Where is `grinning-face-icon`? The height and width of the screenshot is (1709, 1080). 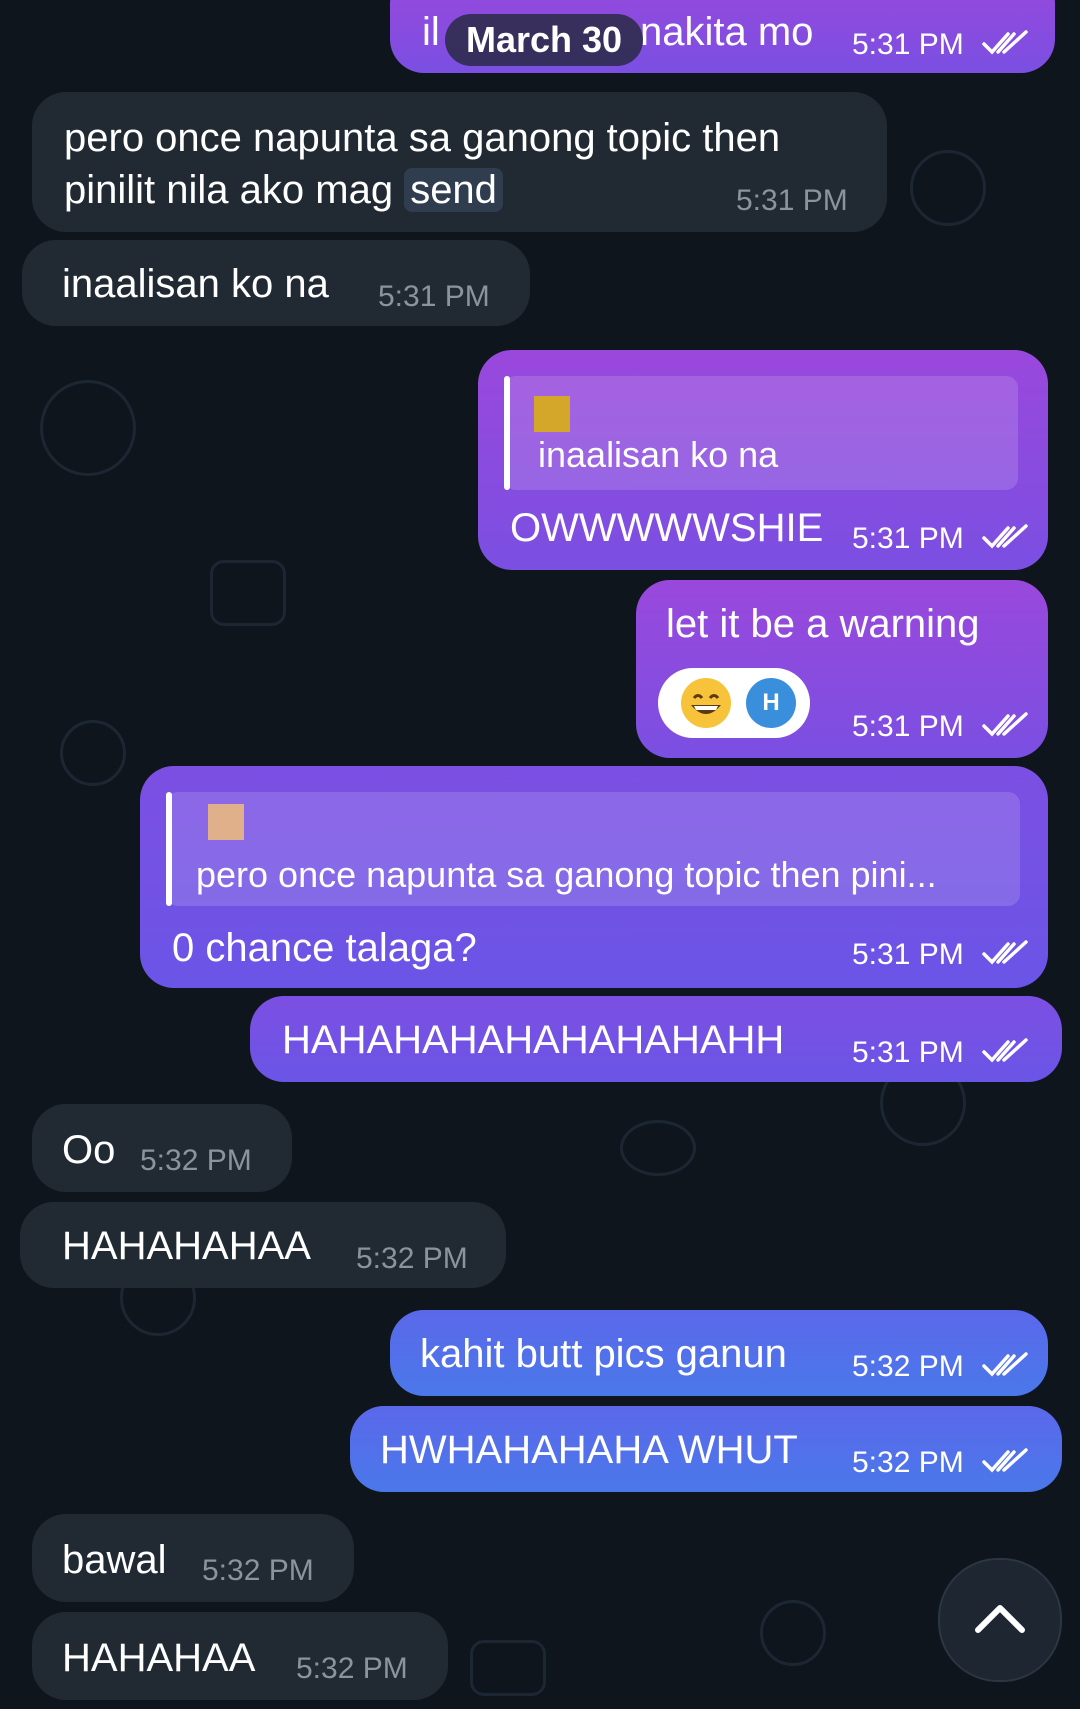
grinning-face-icon is located at coordinates (706, 703).